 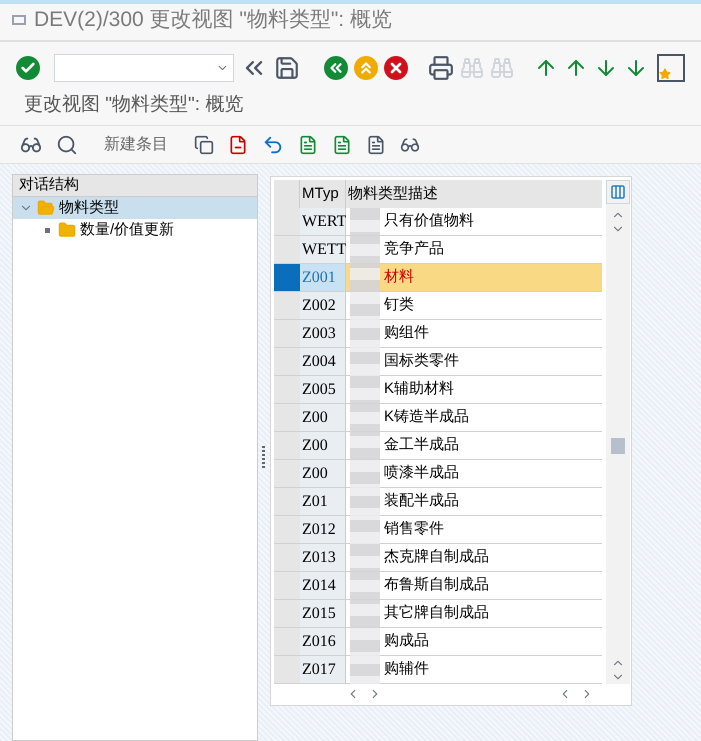 What do you see at coordinates (323, 389) in the screenshot?
I see `table-cell: Z005` at bounding box center [323, 389].